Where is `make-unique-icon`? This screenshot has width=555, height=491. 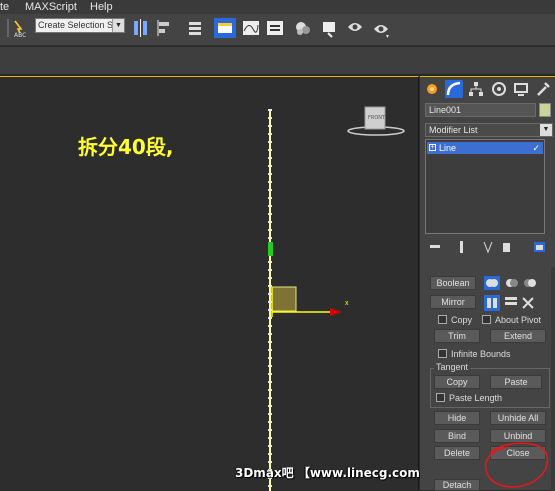
make-unique-icon is located at coordinates (488, 247).